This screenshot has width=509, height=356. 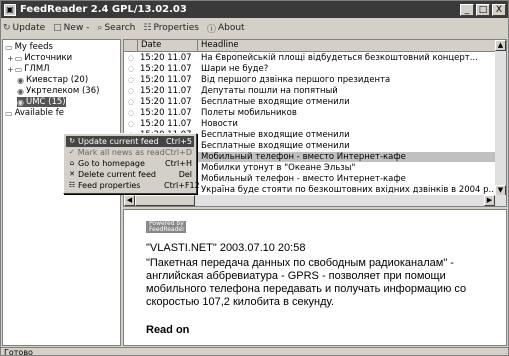 I want to click on status-bar: Готово, so click(x=254, y=351).